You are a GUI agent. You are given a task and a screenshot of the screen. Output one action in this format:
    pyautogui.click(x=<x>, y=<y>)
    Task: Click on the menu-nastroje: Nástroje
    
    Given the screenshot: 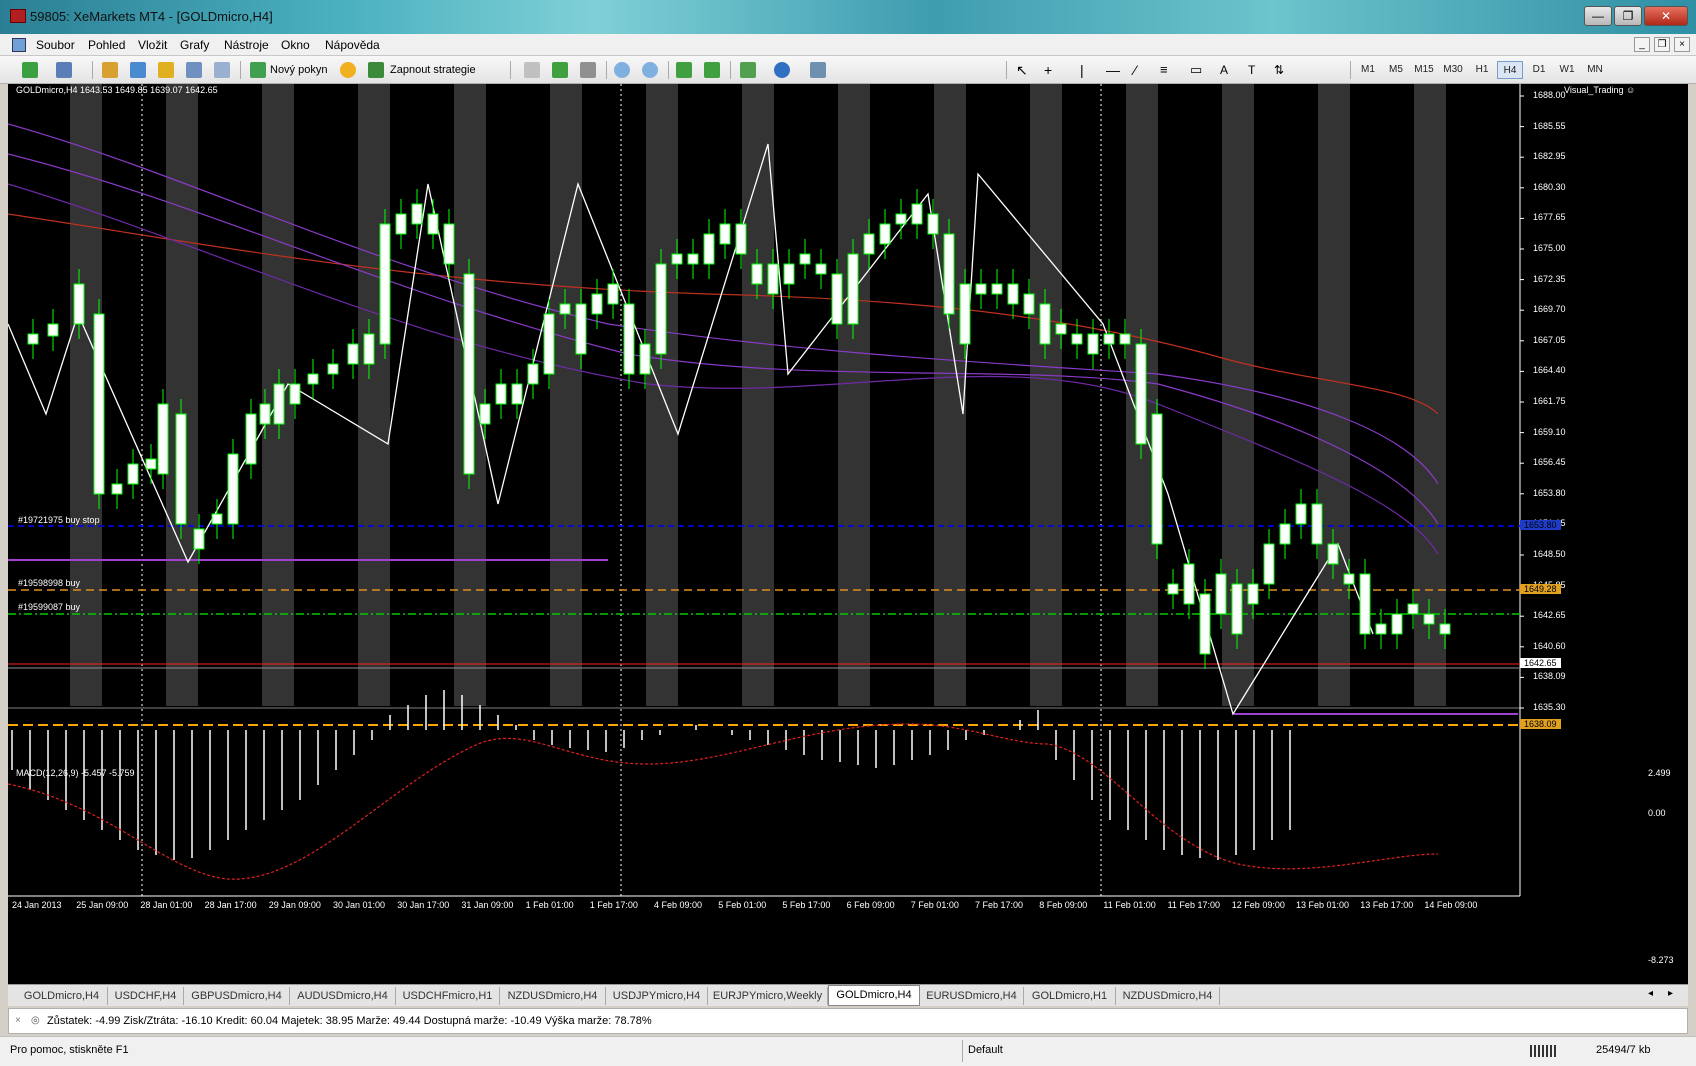 What is the action you would take?
    pyautogui.click(x=246, y=45)
    